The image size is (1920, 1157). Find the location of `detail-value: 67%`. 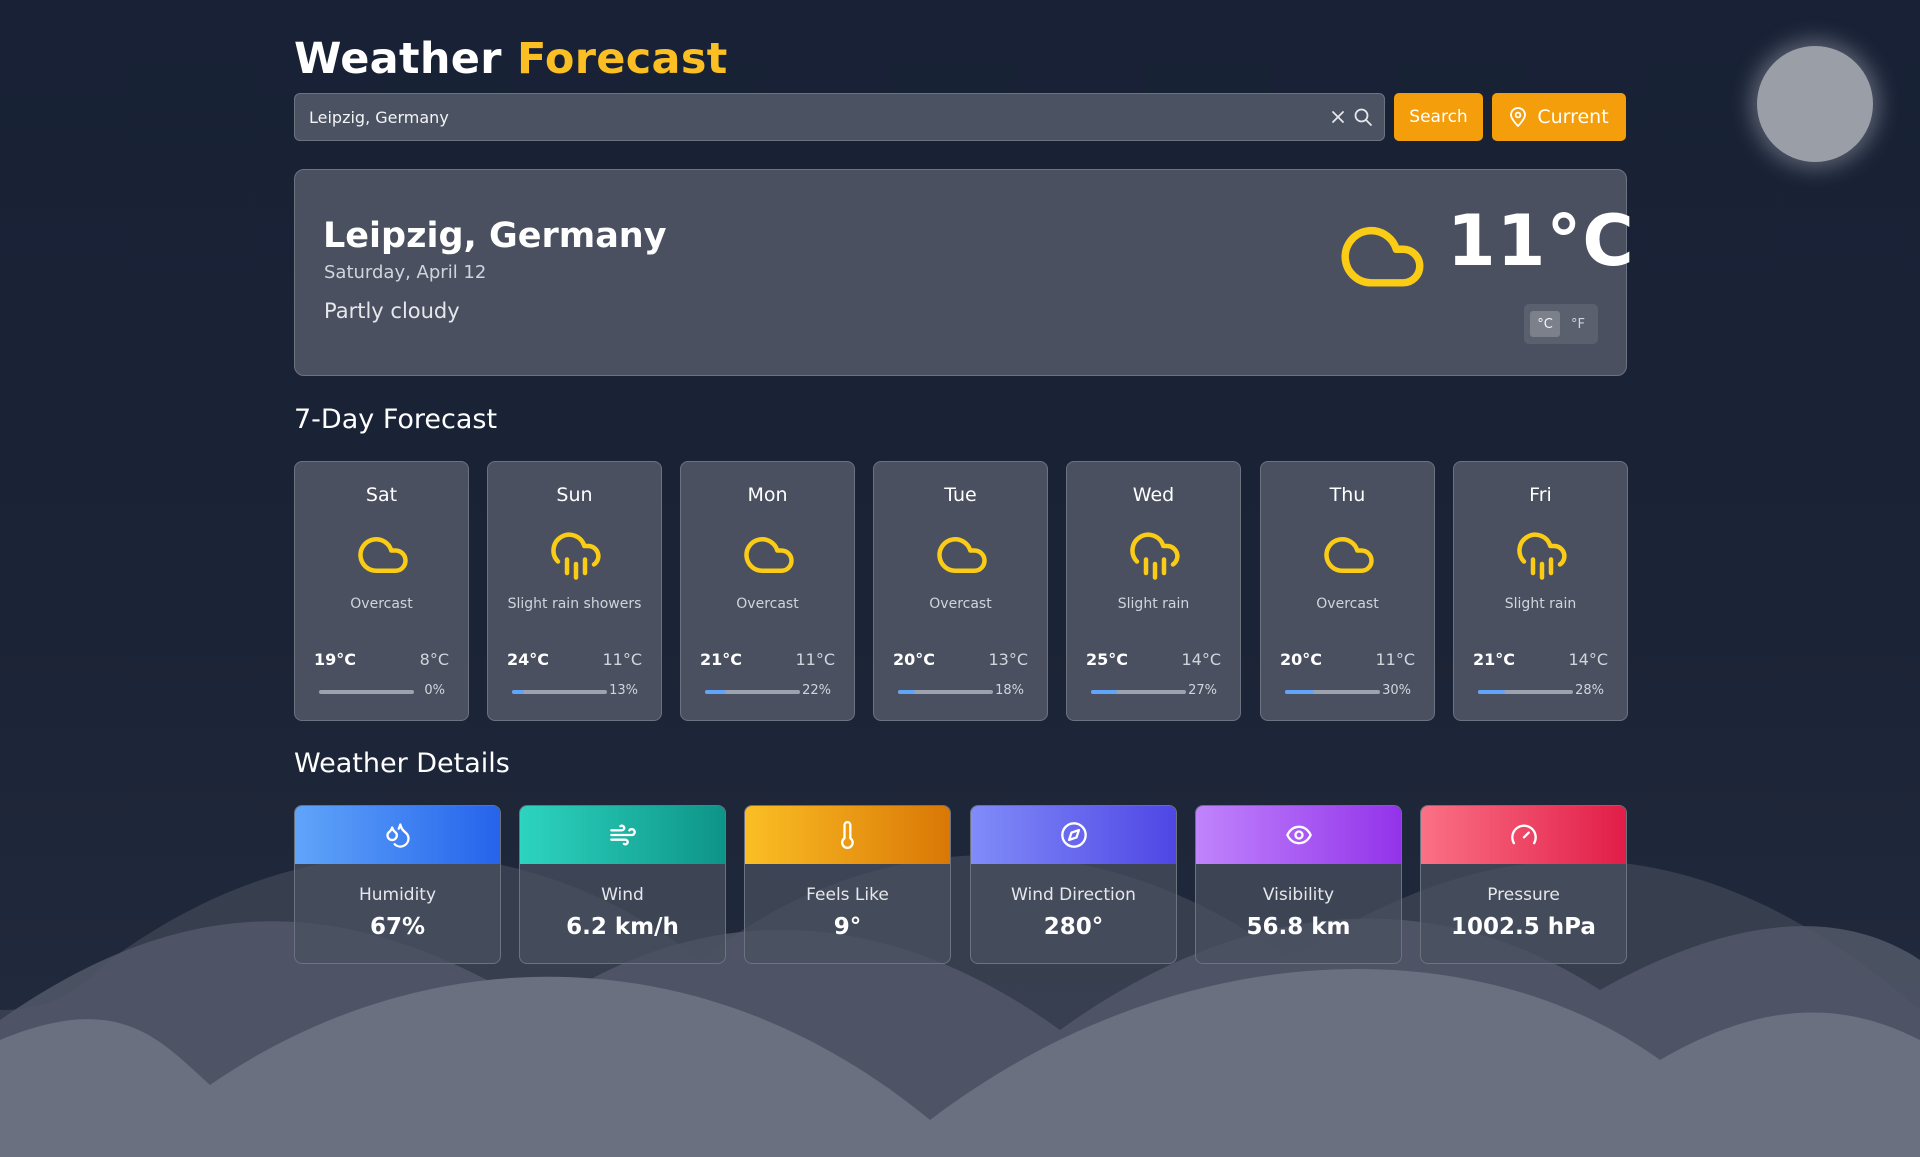

detail-value: 67% is located at coordinates (397, 927).